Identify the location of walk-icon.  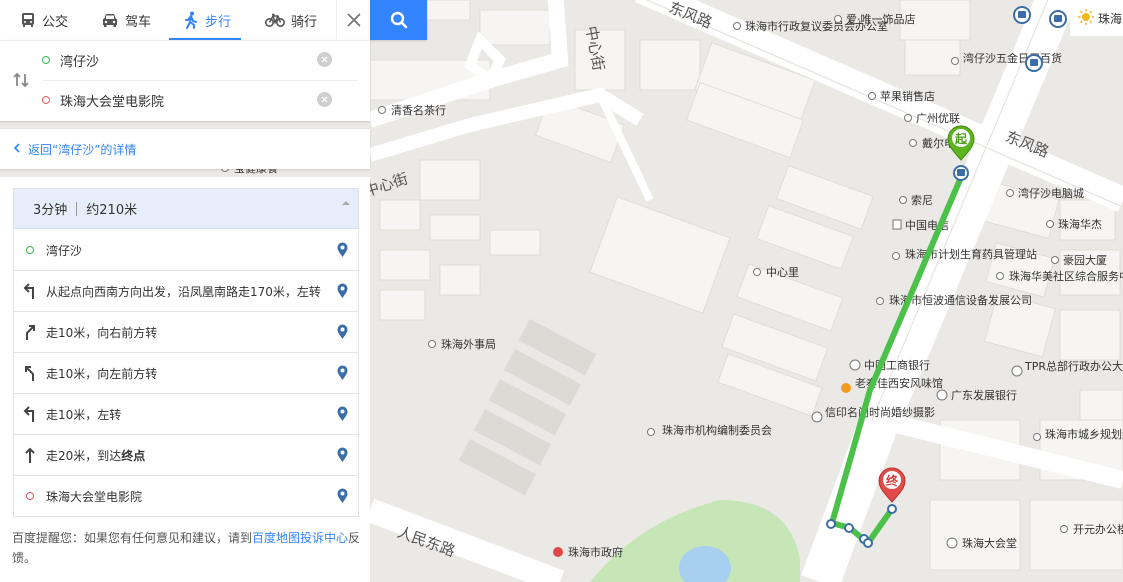
(191, 20).